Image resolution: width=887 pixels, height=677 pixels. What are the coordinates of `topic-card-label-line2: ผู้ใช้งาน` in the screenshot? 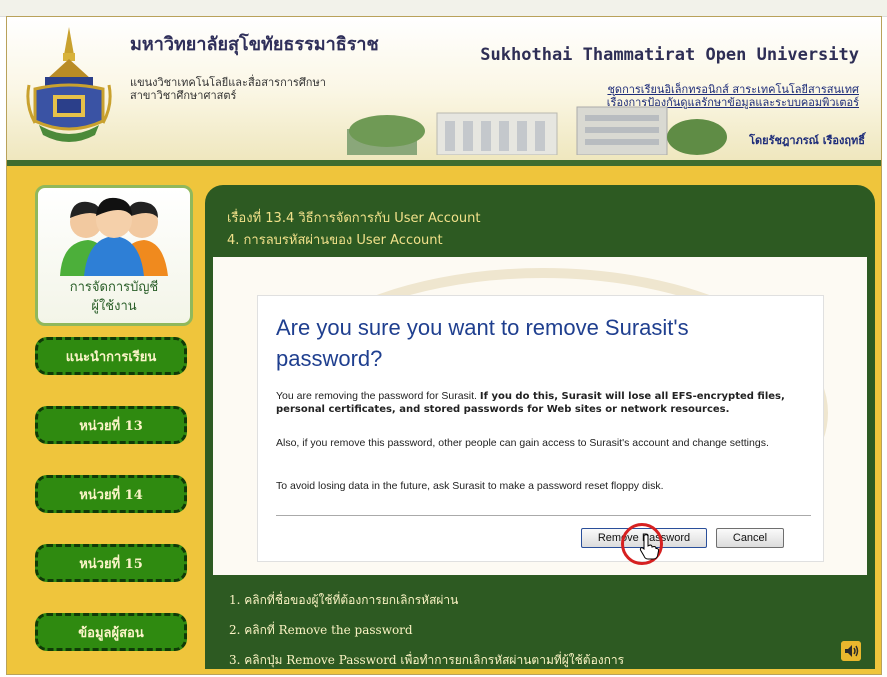 It's located at (114, 306).